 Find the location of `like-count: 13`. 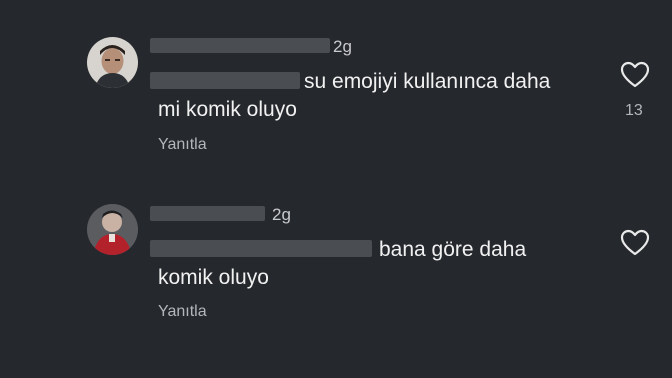

like-count: 13 is located at coordinates (634, 110).